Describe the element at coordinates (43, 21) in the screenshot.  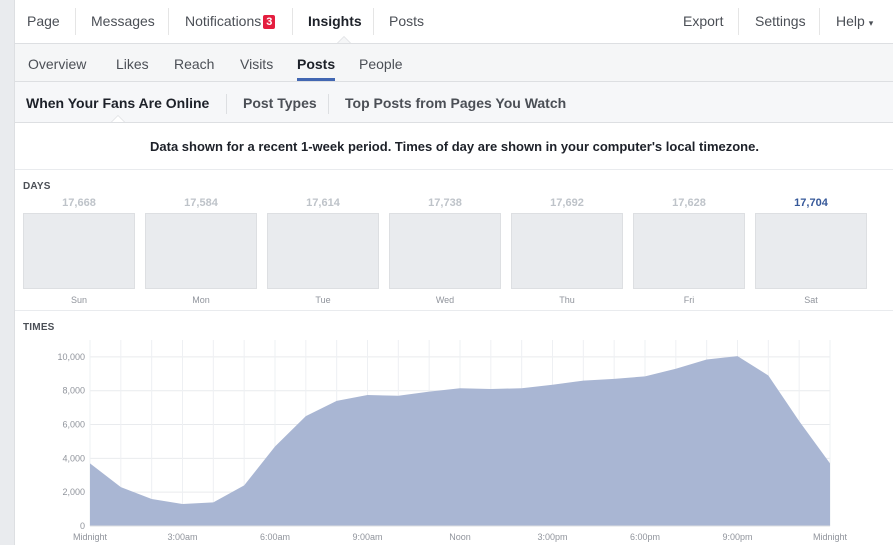
I see `nav-page: Page` at that location.